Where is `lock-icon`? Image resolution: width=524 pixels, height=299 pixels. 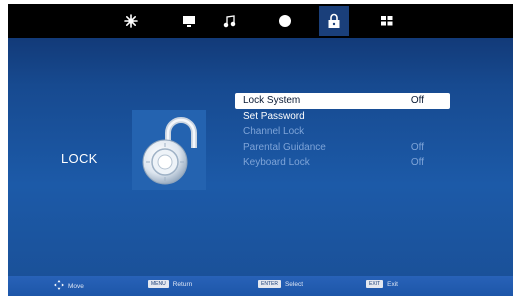
lock-icon is located at coordinates (334, 21).